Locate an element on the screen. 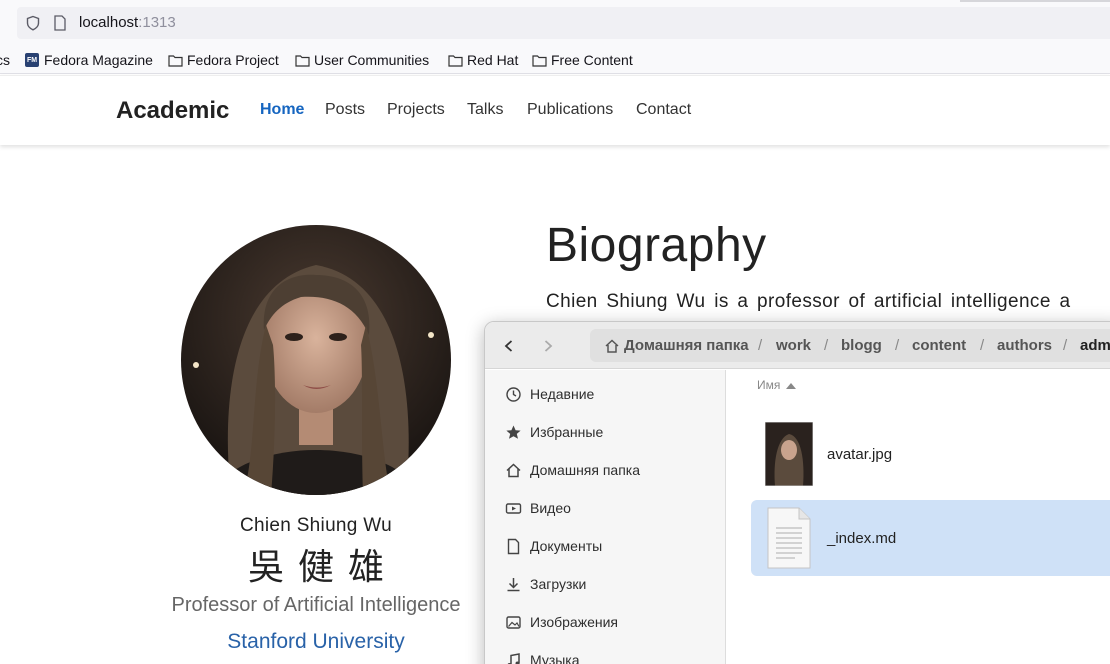 The image size is (1110, 664). url-bar: localhost:1313 is located at coordinates (563, 23).